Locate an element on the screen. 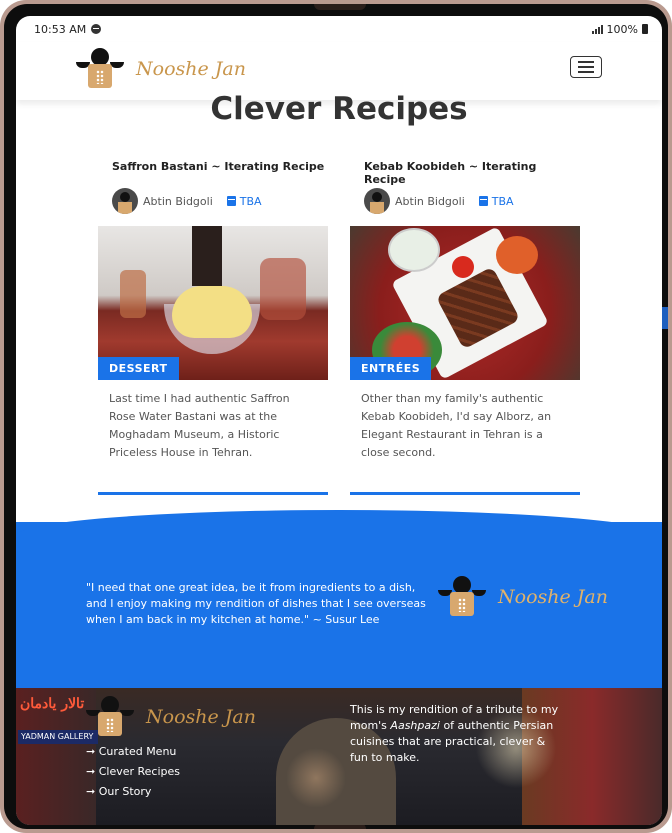 The image size is (672, 833). footer-link-curated-menu: ➞ Curated Menu is located at coordinates (133, 752).